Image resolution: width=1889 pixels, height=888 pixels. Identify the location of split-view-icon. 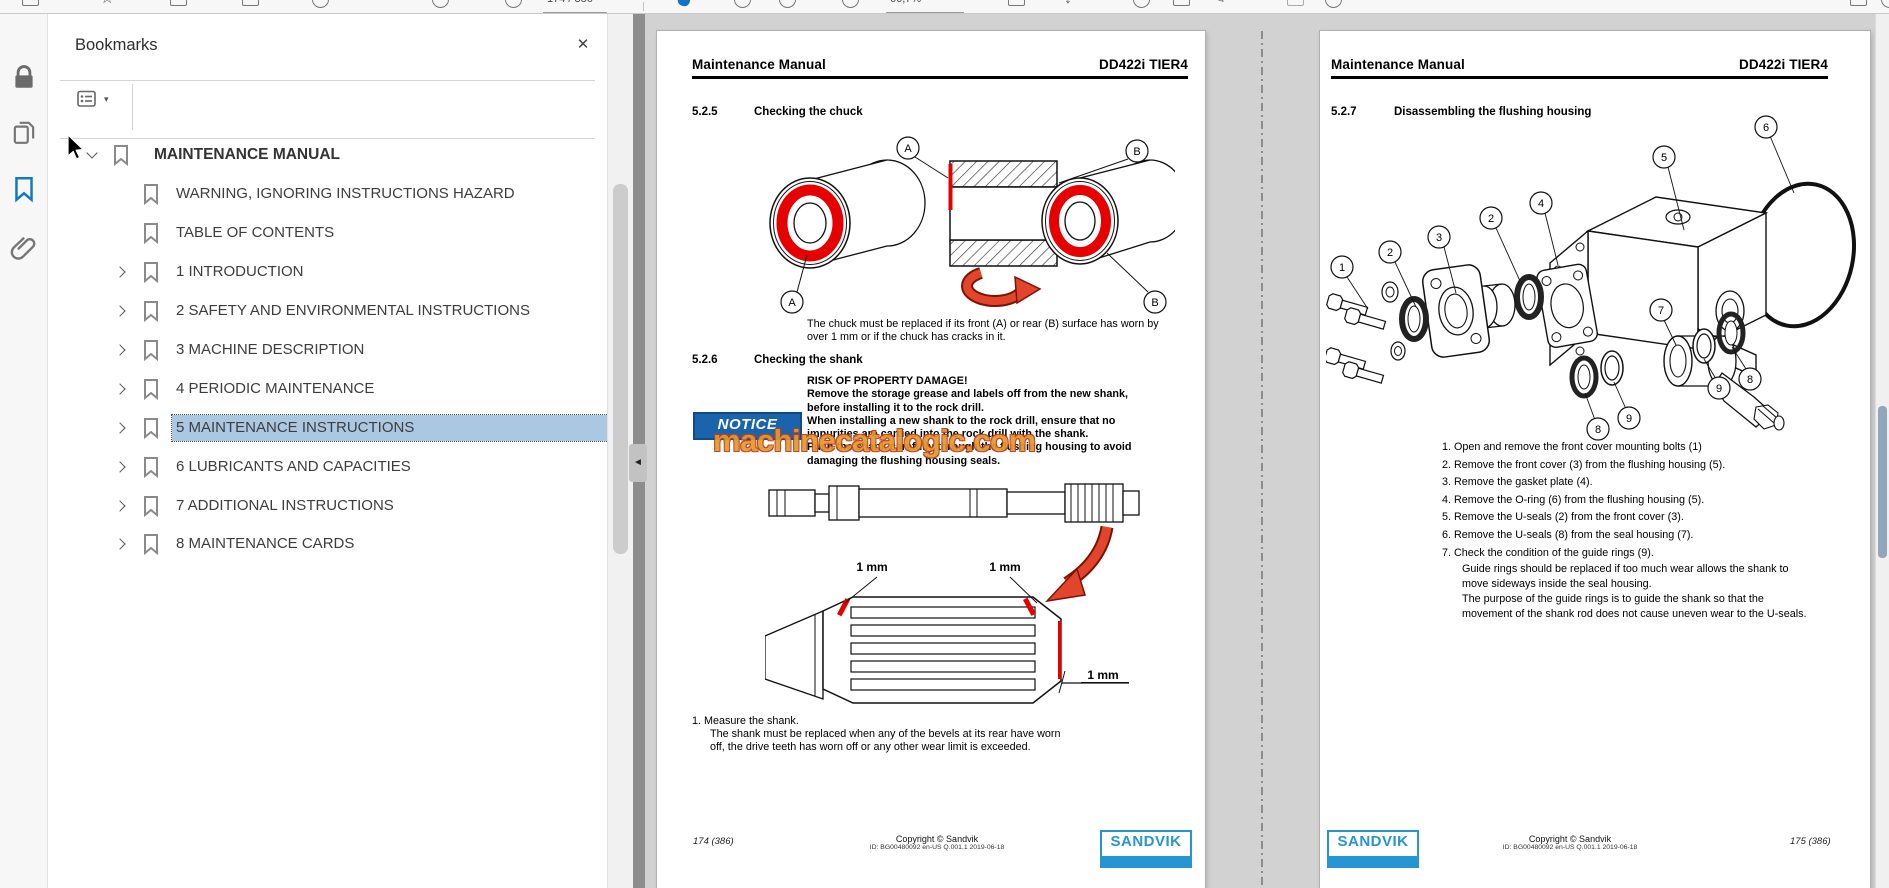
(178, 3).